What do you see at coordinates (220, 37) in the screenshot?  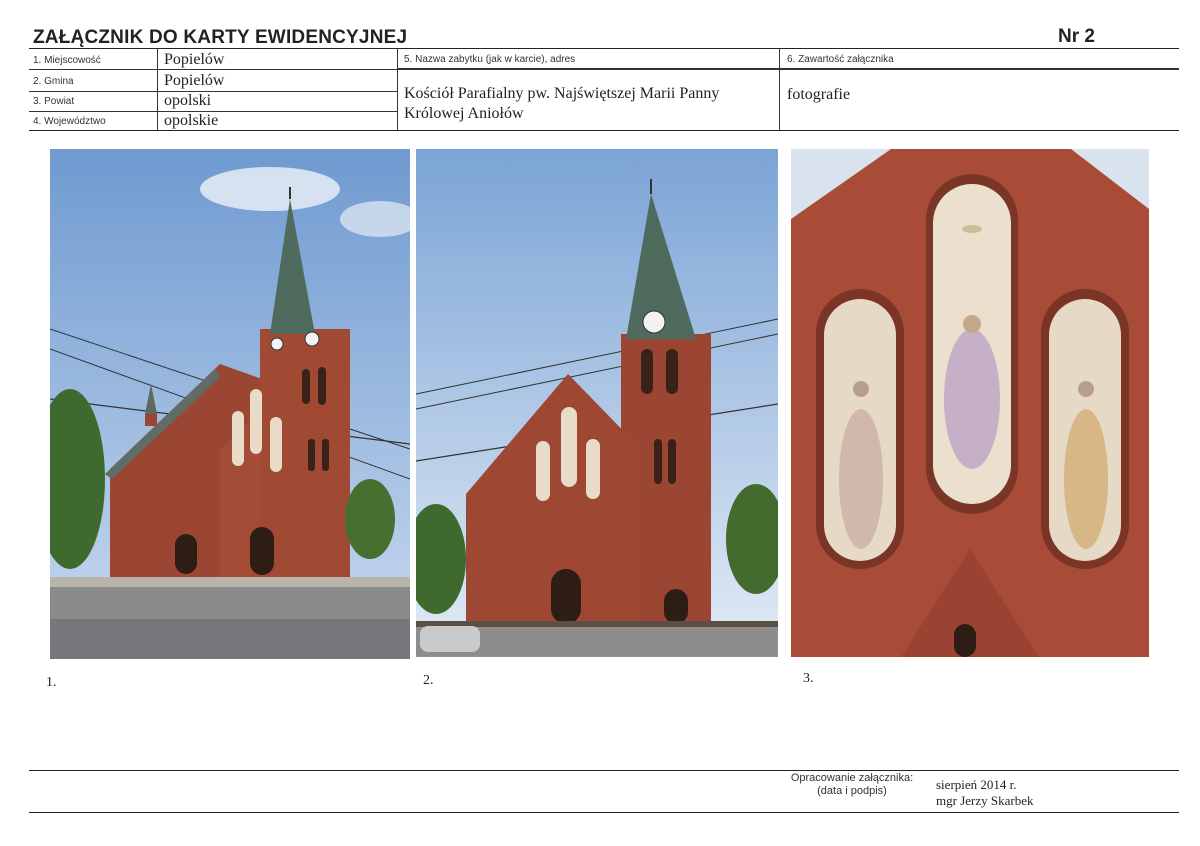 I see `document-title: ZAŁĄCZNIK DO KARTY EWIDENCYJNEJ` at bounding box center [220, 37].